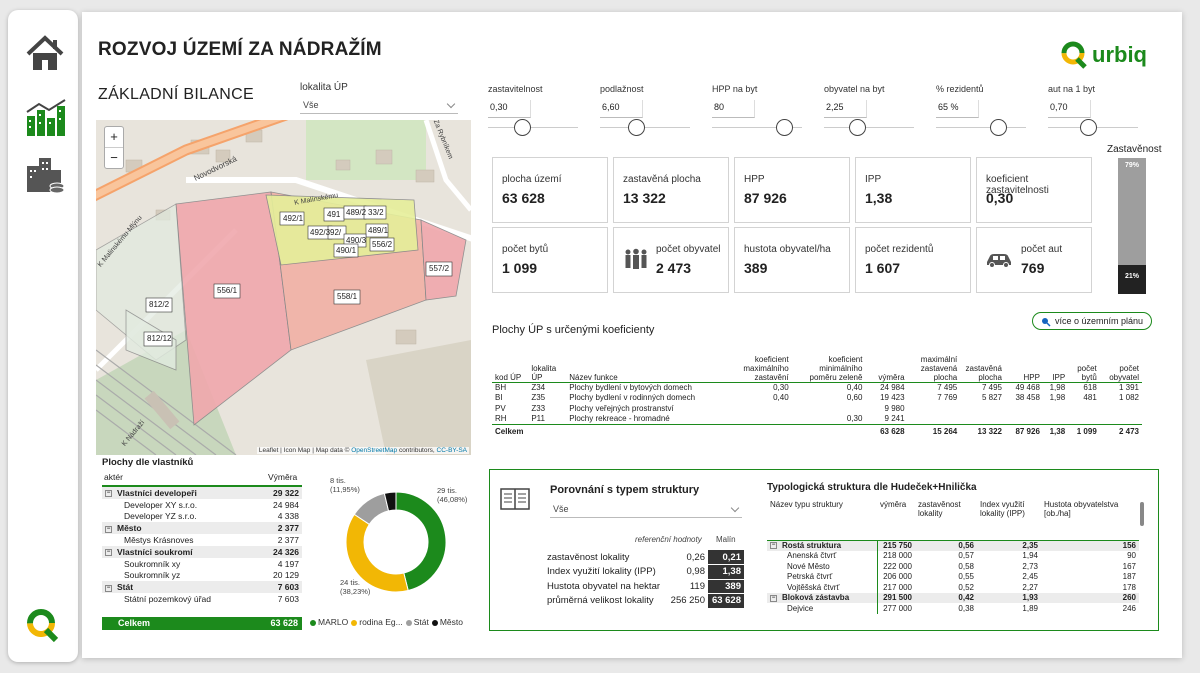 Image resolution: width=1200 pixels, height=673 pixels. I want to click on typology-row: Dejvice 277 000 0,38 1,89 246, so click(953, 608).